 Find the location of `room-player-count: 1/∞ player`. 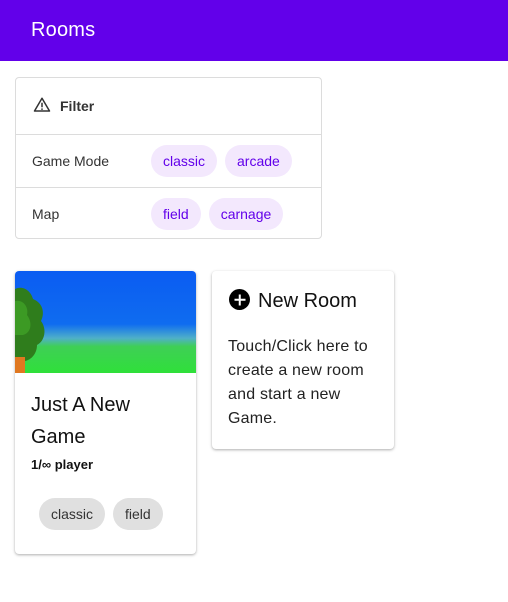

room-player-count: 1/∞ player is located at coordinates (62, 464).